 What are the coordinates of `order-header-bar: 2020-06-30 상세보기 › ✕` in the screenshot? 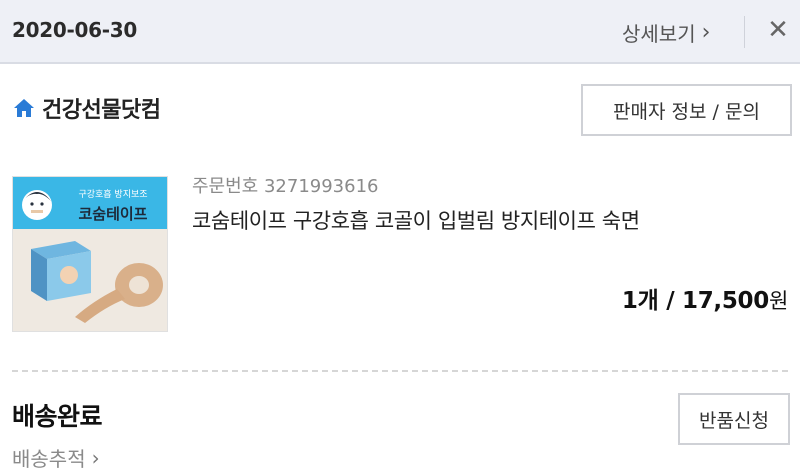 It's located at (400, 32).